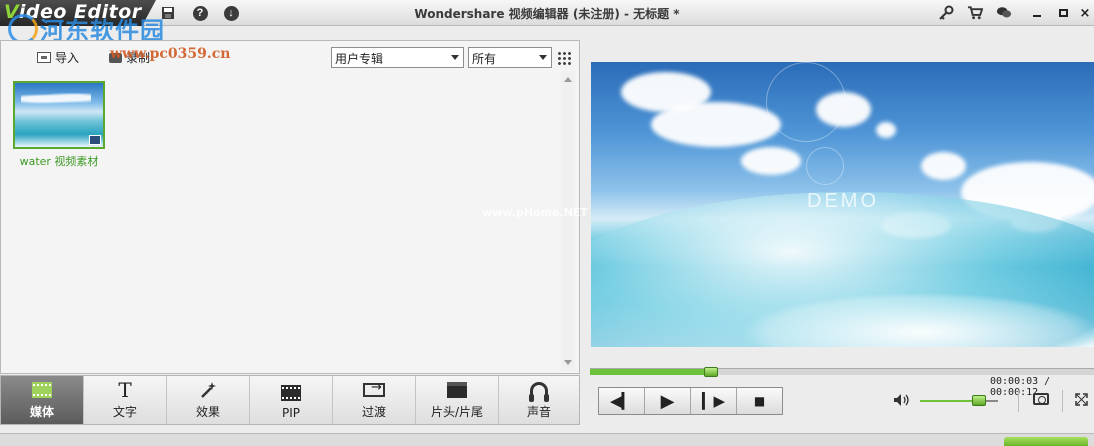 This screenshot has height=446, width=1094. I want to click on next-frame-button: ▎▶, so click(714, 401).